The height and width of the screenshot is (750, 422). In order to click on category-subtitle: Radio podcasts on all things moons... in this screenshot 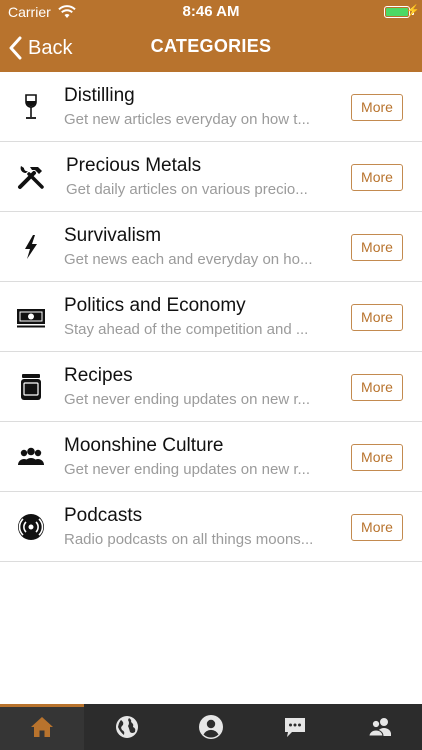, I will do `click(189, 539)`.